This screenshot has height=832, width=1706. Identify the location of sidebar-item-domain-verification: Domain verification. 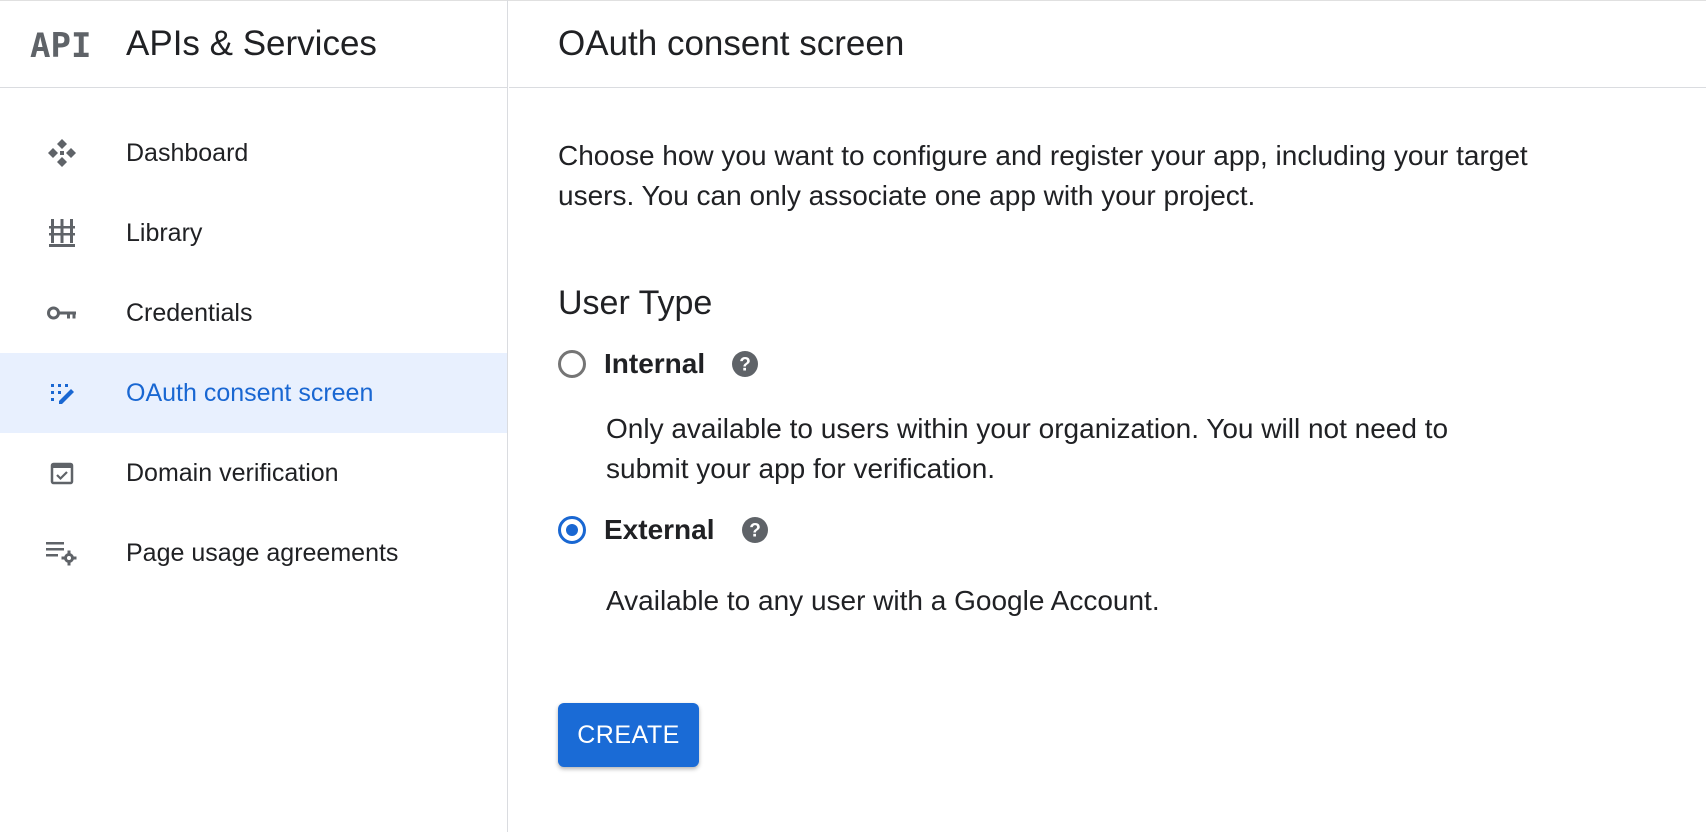
(253, 473).